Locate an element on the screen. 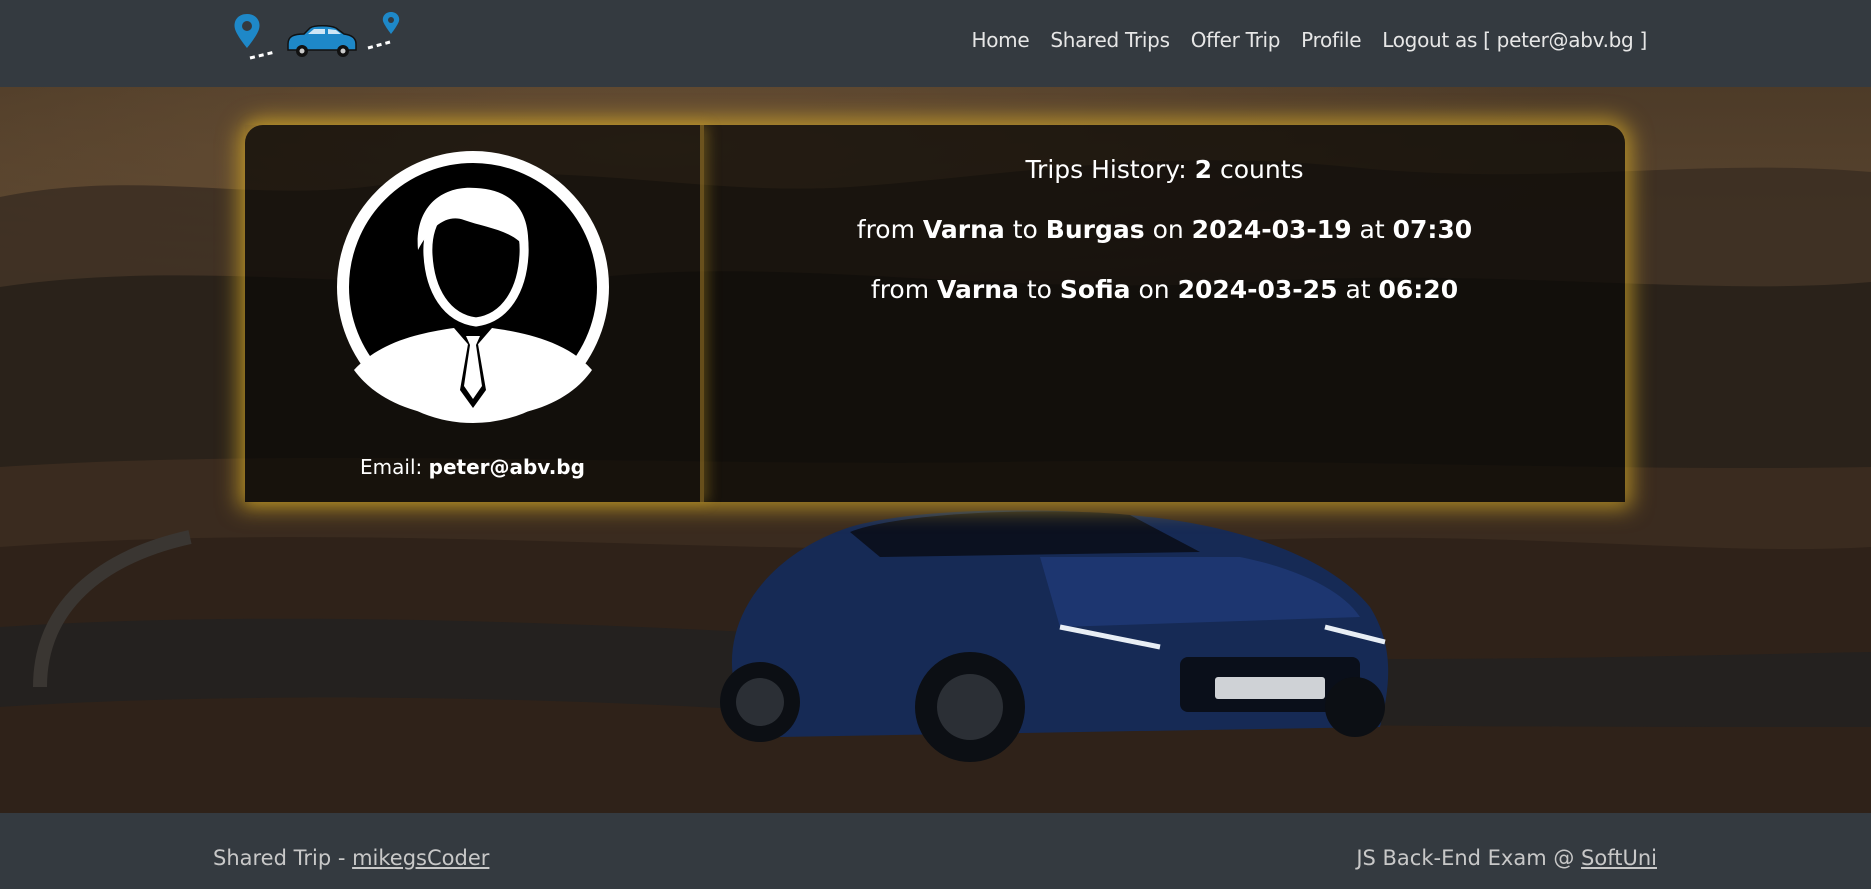 The height and width of the screenshot is (889, 1871). nav-home-link: Home is located at coordinates (1000, 40).